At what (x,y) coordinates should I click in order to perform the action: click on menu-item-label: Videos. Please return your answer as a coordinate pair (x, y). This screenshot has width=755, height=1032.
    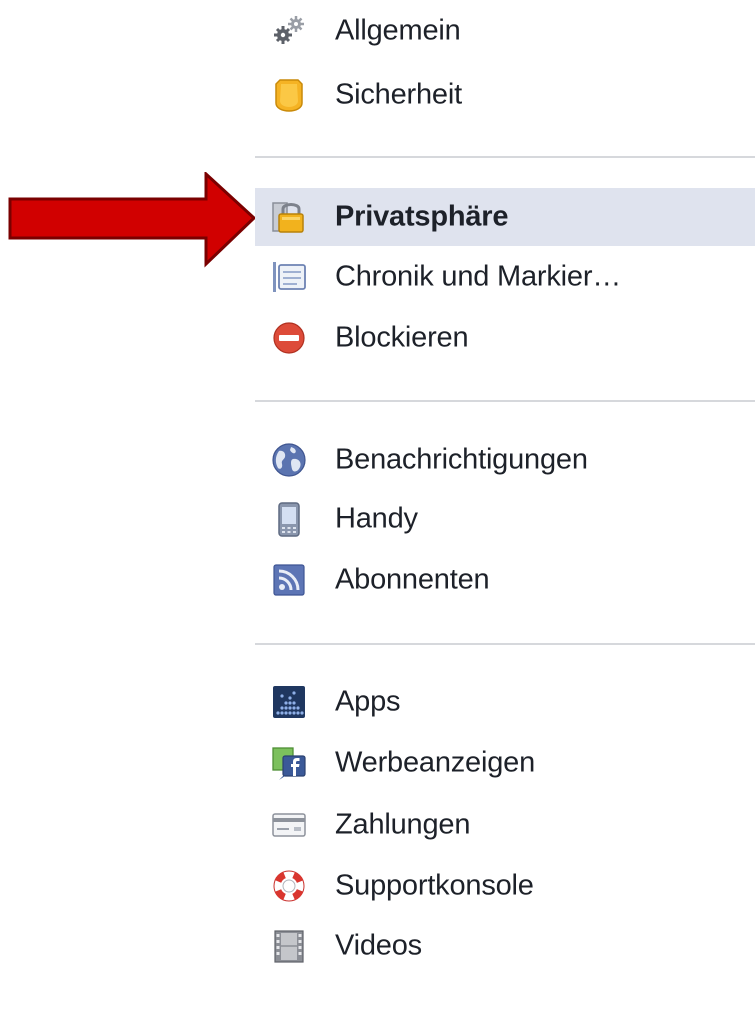
    Looking at the image, I should click on (378, 945).